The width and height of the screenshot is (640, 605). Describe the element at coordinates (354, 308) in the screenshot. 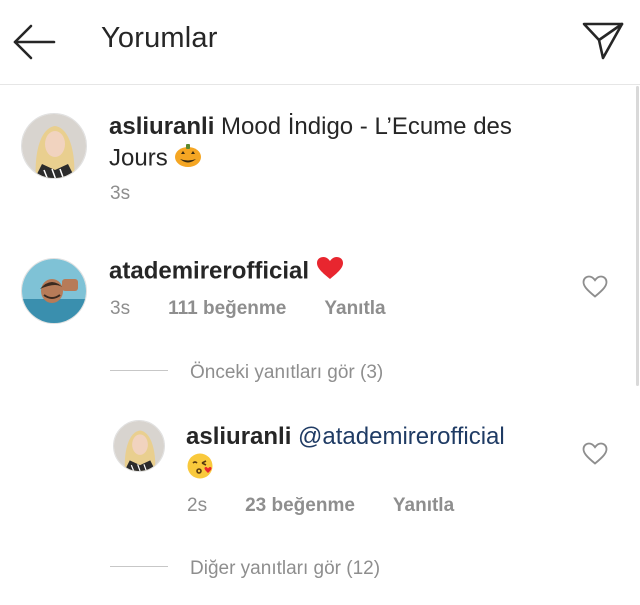

I see `comment-reply-button: Yanıtla` at that location.